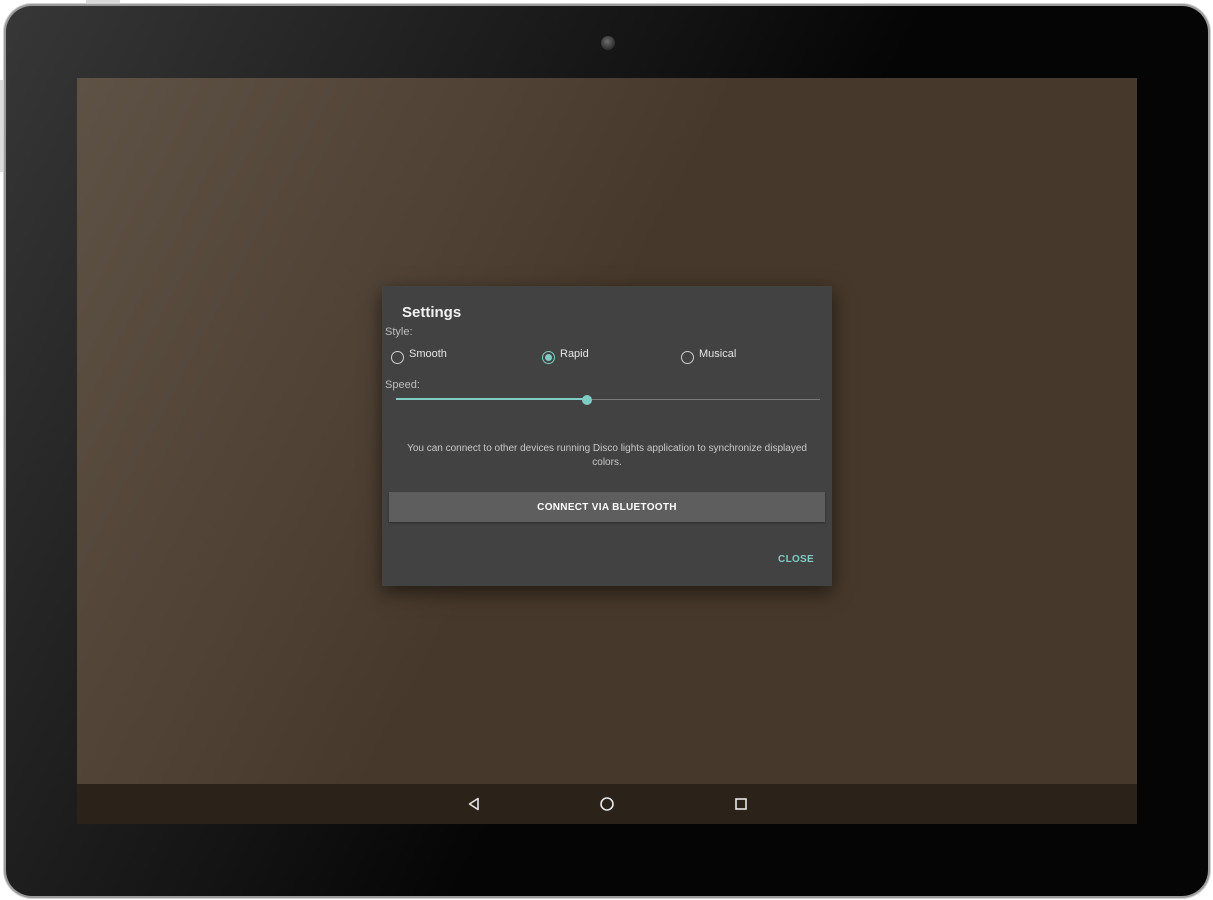  I want to click on radio-smooth: Smooth, so click(419, 357).